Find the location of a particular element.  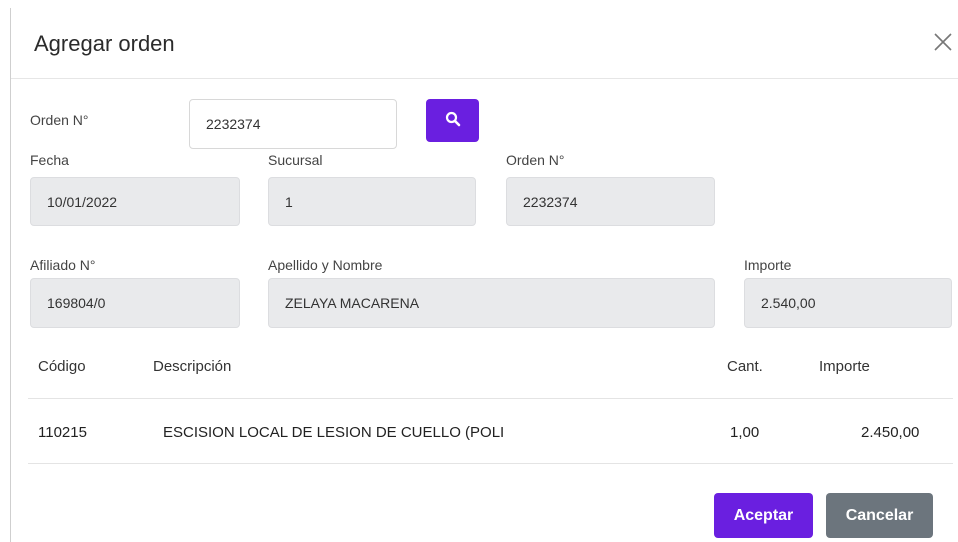

cell-code: 110215 is located at coordinates (62, 432).